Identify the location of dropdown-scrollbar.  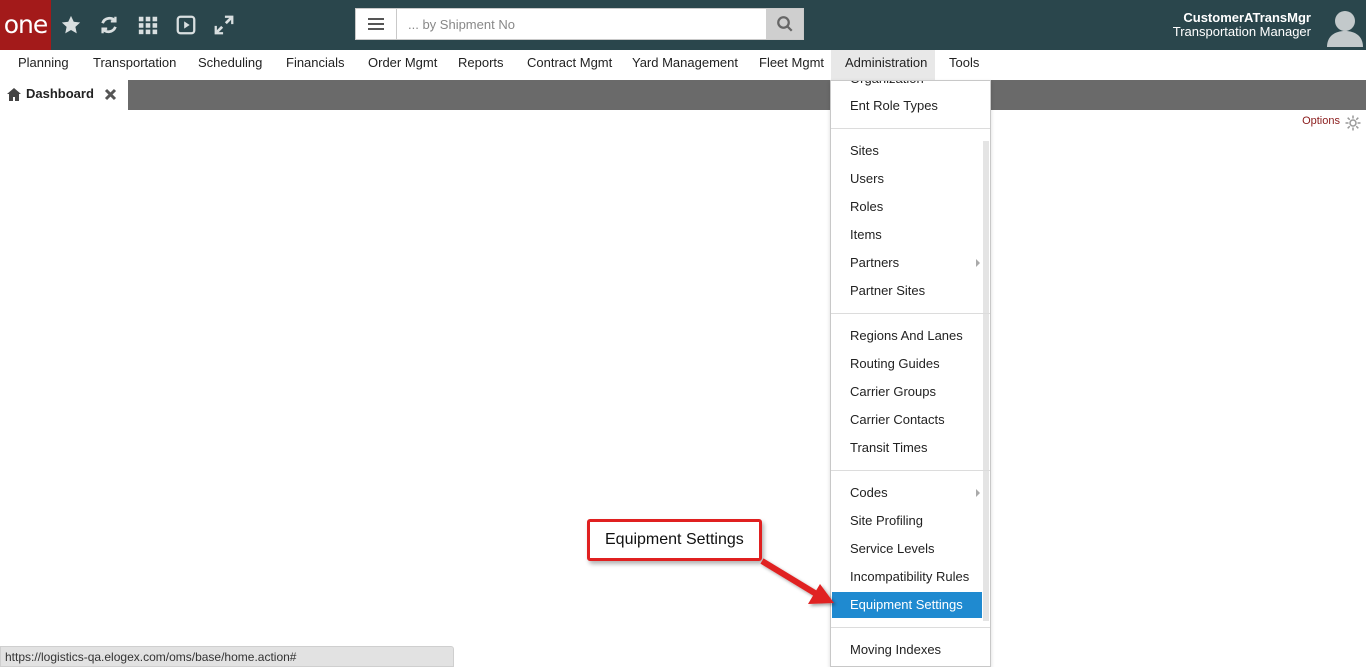
(986, 381).